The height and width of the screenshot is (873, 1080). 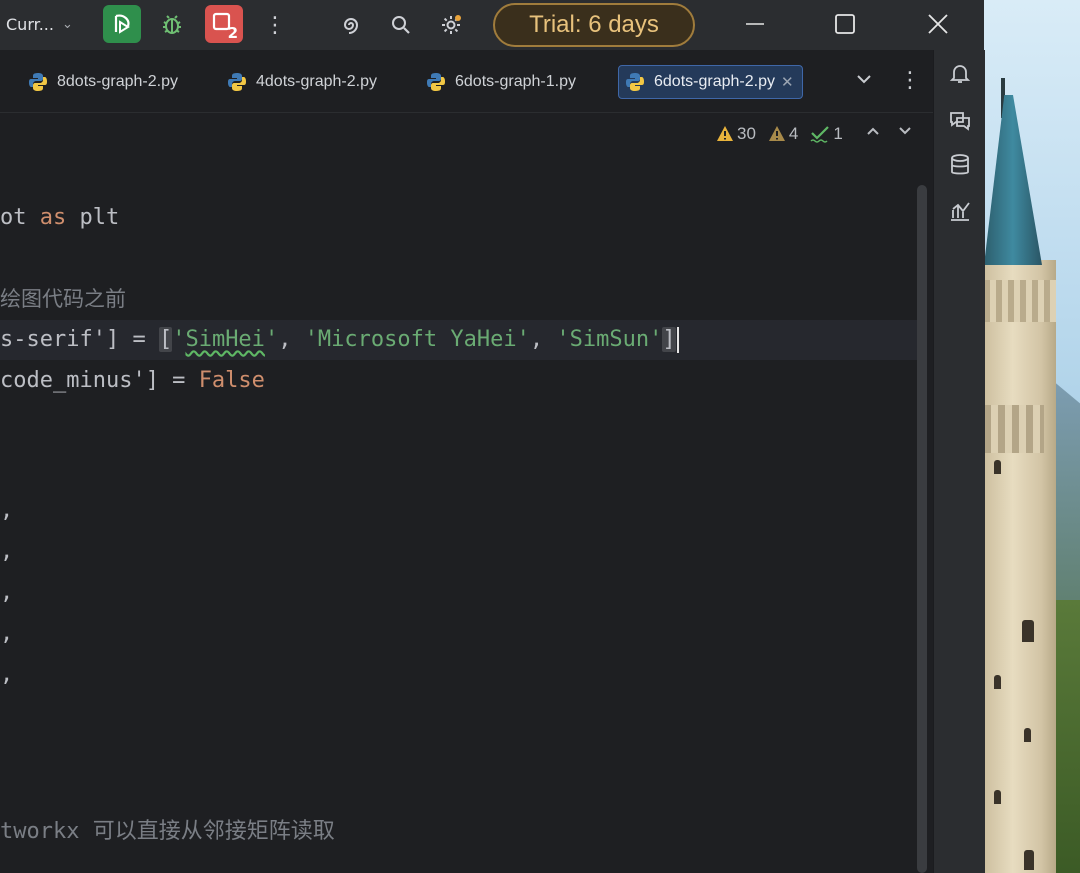 What do you see at coordinates (1020, 301) in the screenshot?
I see `castle-parapet` at bounding box center [1020, 301].